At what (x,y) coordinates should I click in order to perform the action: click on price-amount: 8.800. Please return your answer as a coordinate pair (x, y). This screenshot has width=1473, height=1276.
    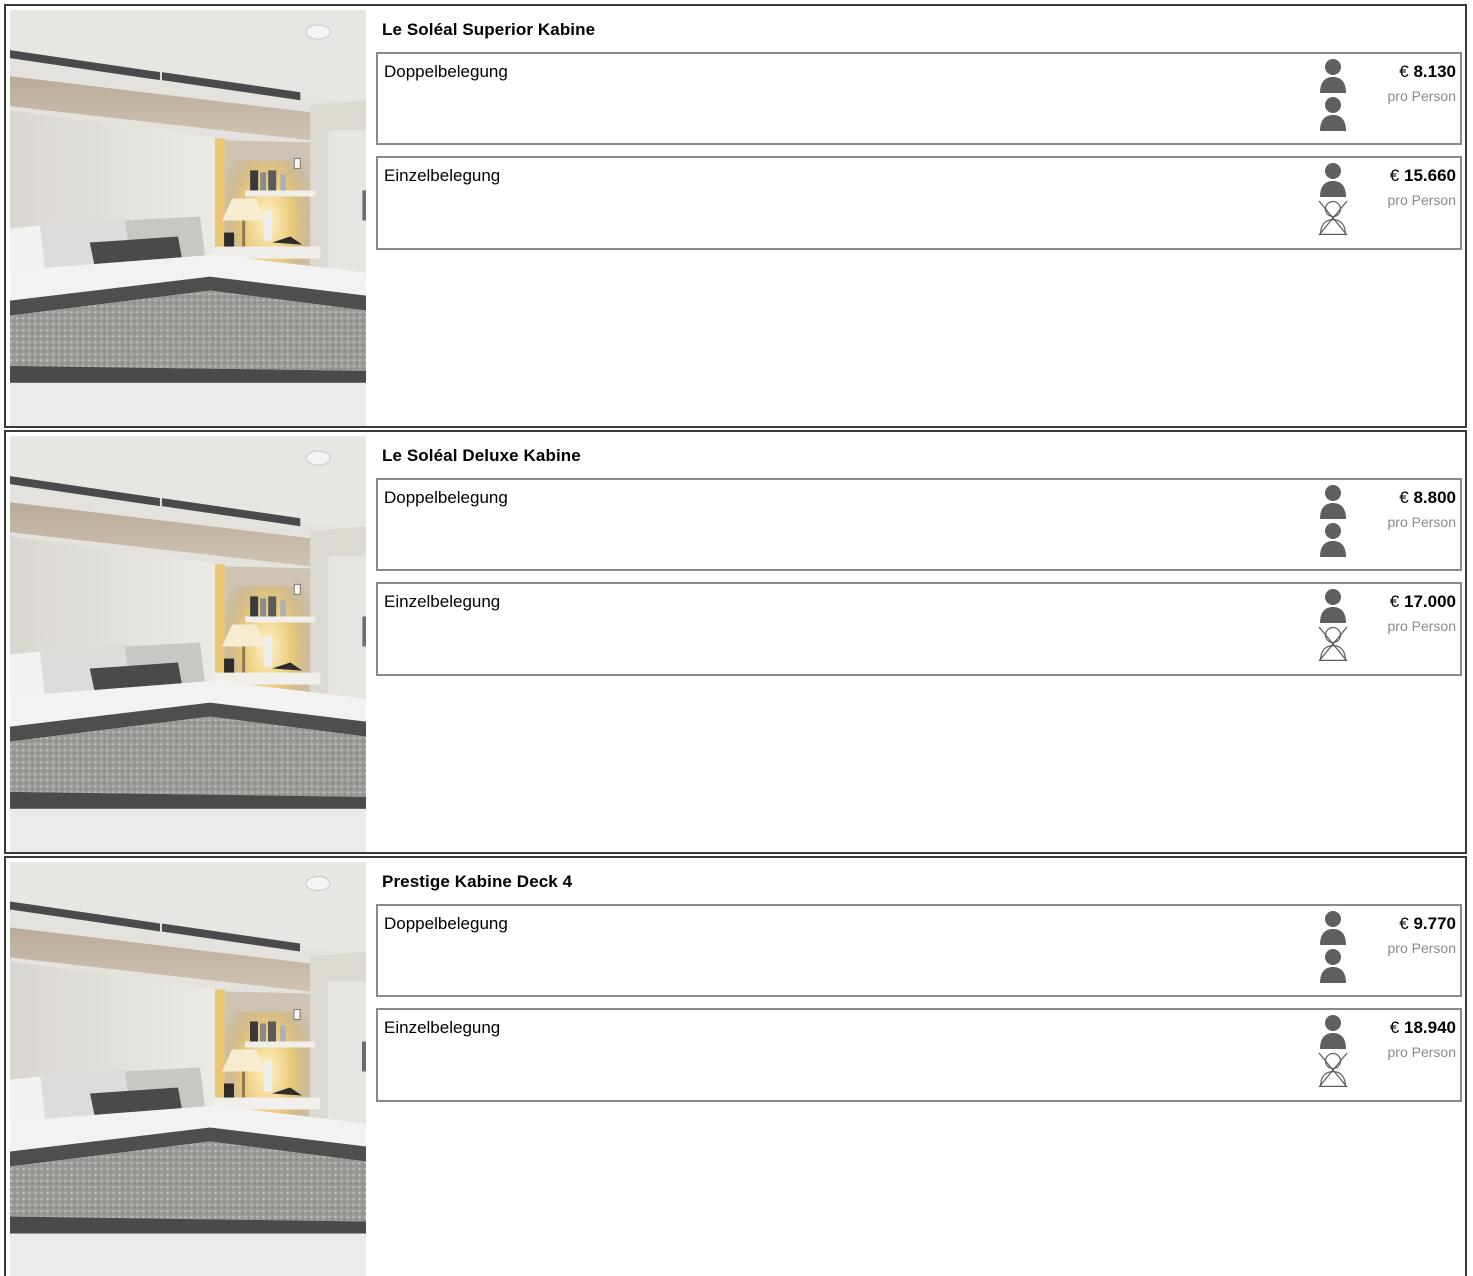
    Looking at the image, I should click on (1434, 497).